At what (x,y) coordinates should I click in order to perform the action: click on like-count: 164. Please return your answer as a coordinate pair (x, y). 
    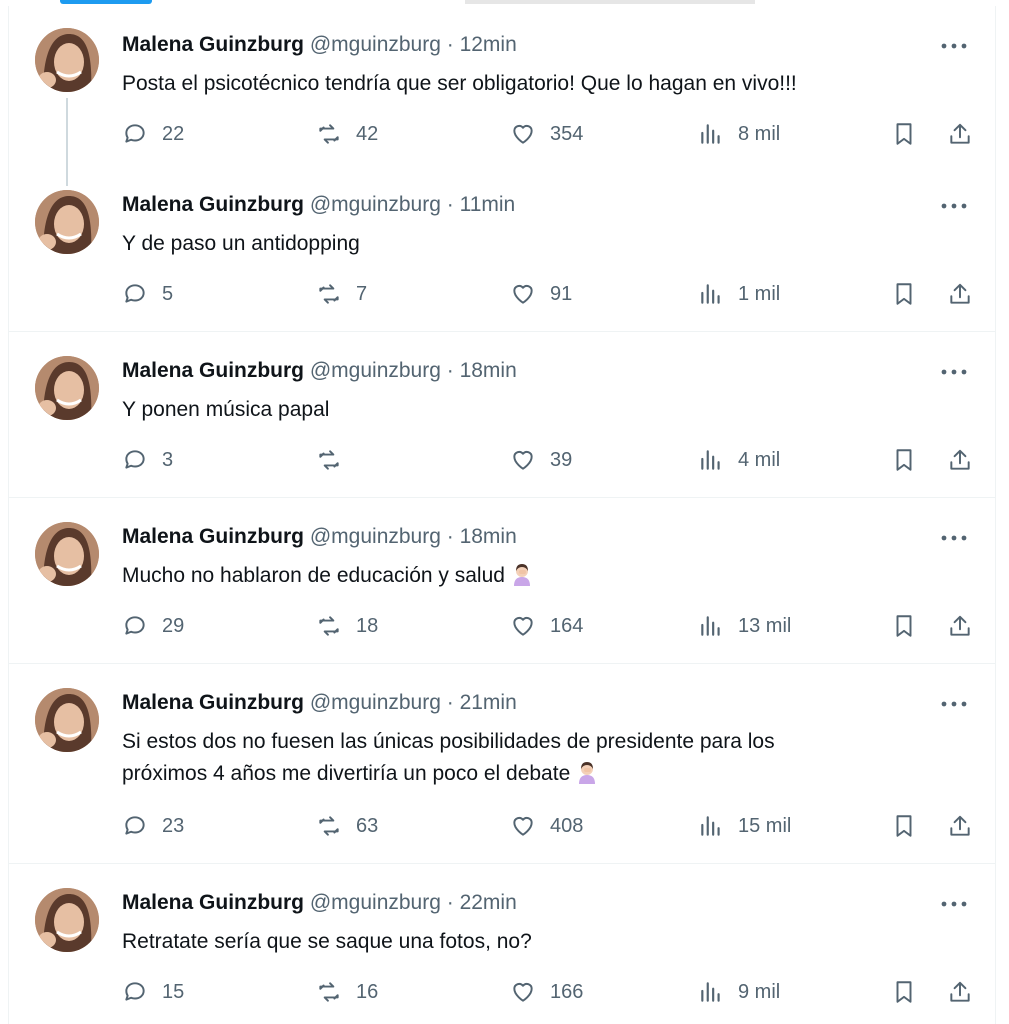
    Looking at the image, I should click on (567, 625).